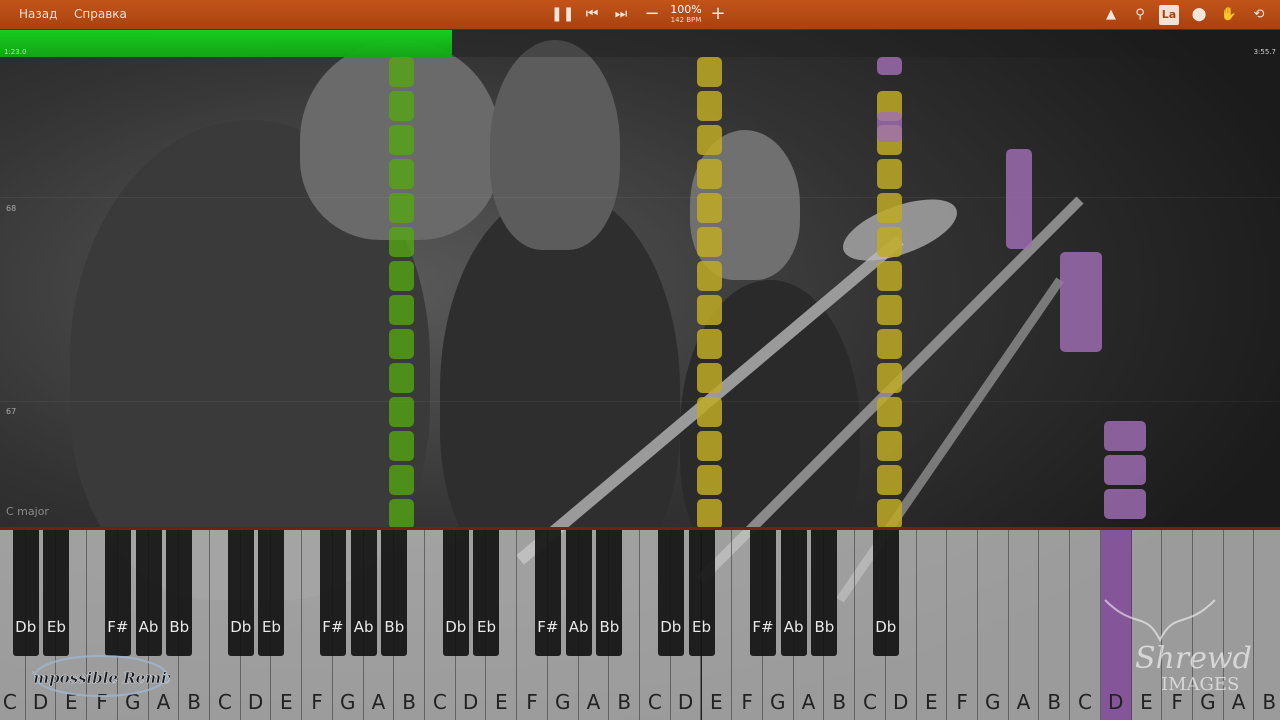 The width and height of the screenshot is (1280, 720). What do you see at coordinates (15, 52) in the screenshot?
I see `elapsed-time: 1:23.0` at bounding box center [15, 52].